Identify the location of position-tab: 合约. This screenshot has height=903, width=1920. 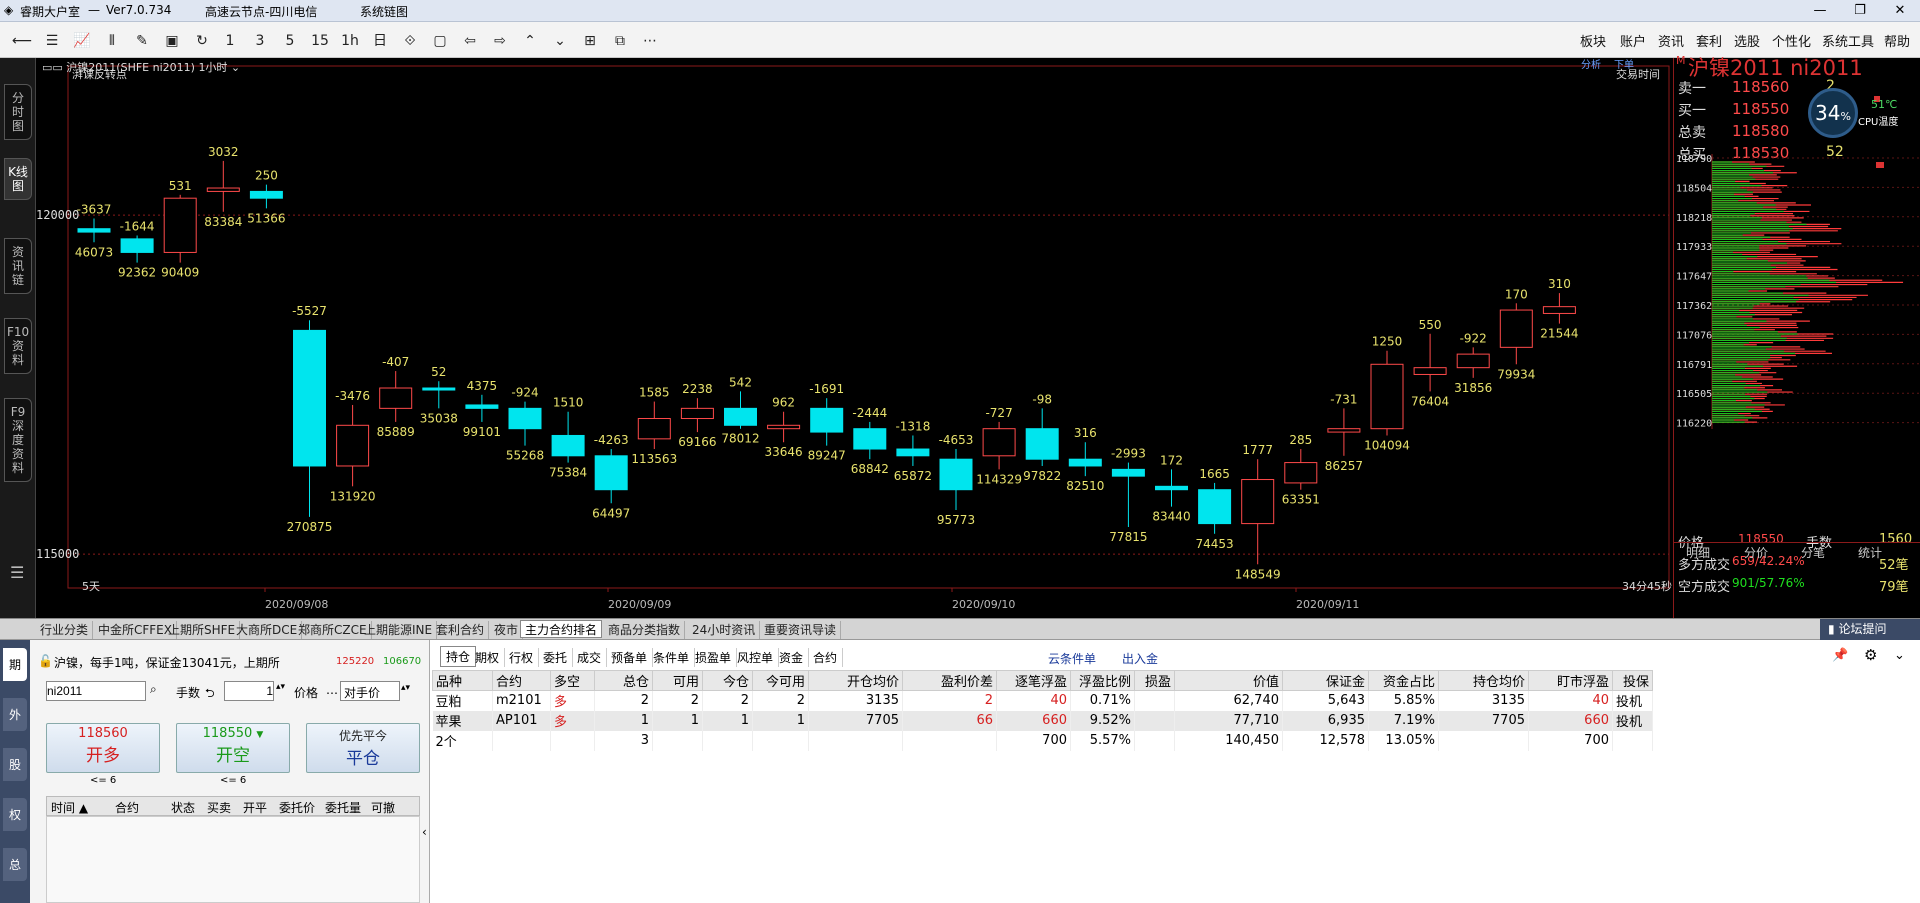
(826, 657).